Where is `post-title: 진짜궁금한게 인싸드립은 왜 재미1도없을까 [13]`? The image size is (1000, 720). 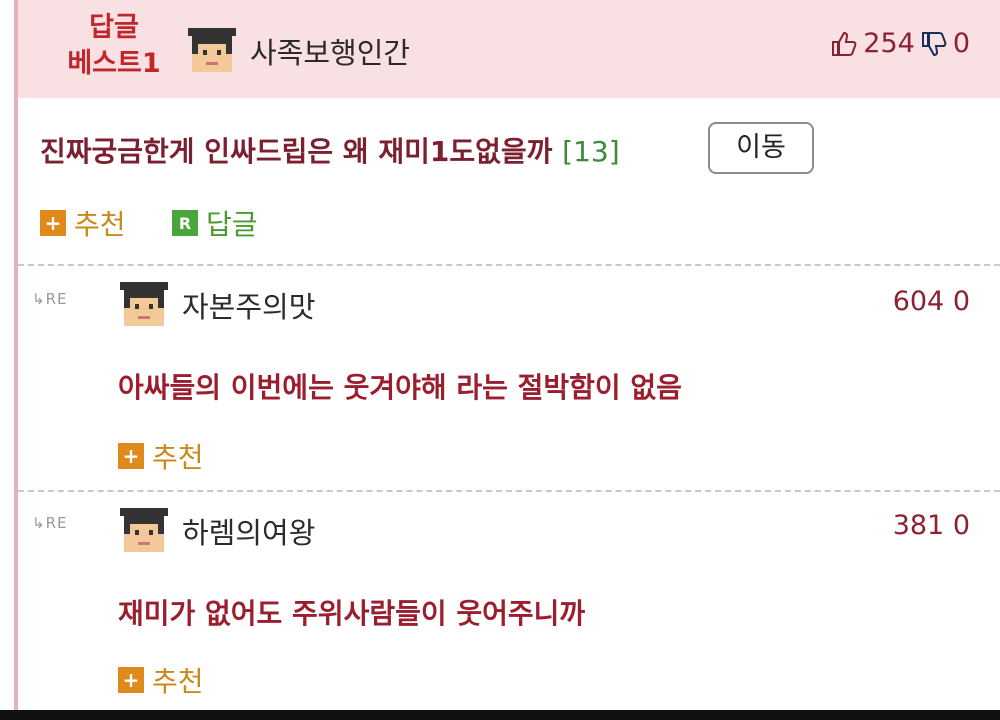
post-title: 진짜궁금한게 인싸드립은 왜 재미1도없을까 [13] is located at coordinates (330, 150).